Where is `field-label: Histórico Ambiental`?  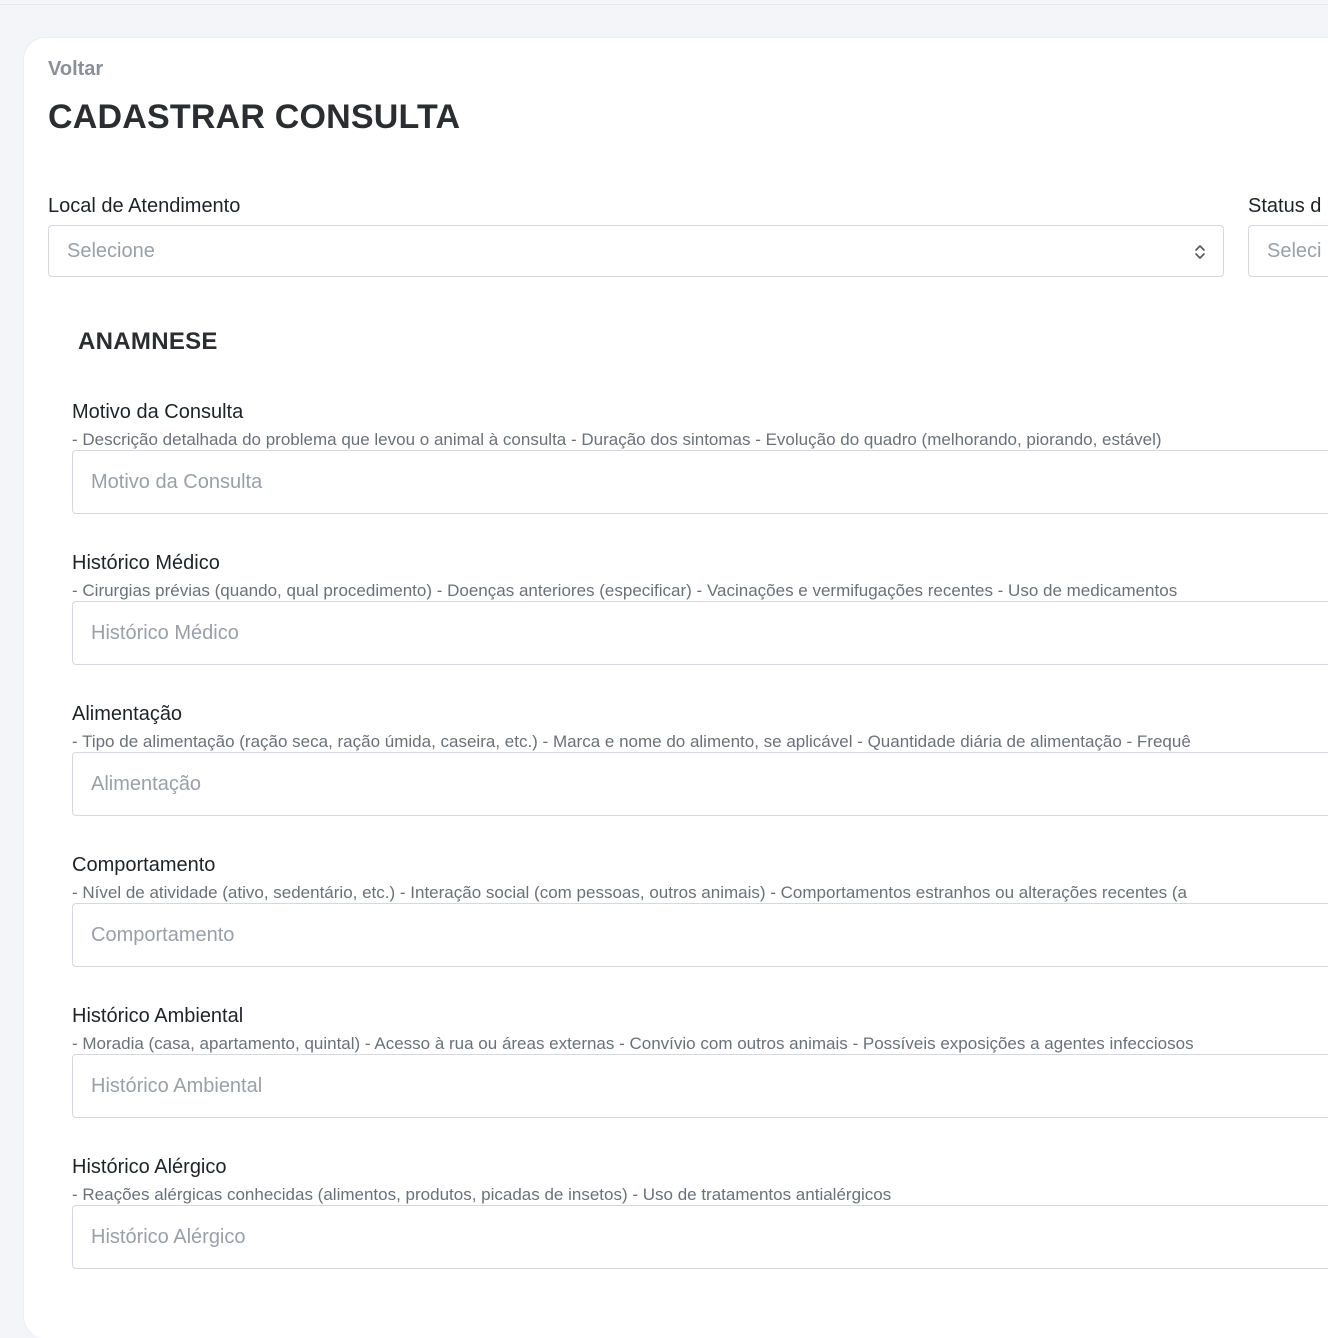 field-label: Histórico Ambiental is located at coordinates (158, 1016).